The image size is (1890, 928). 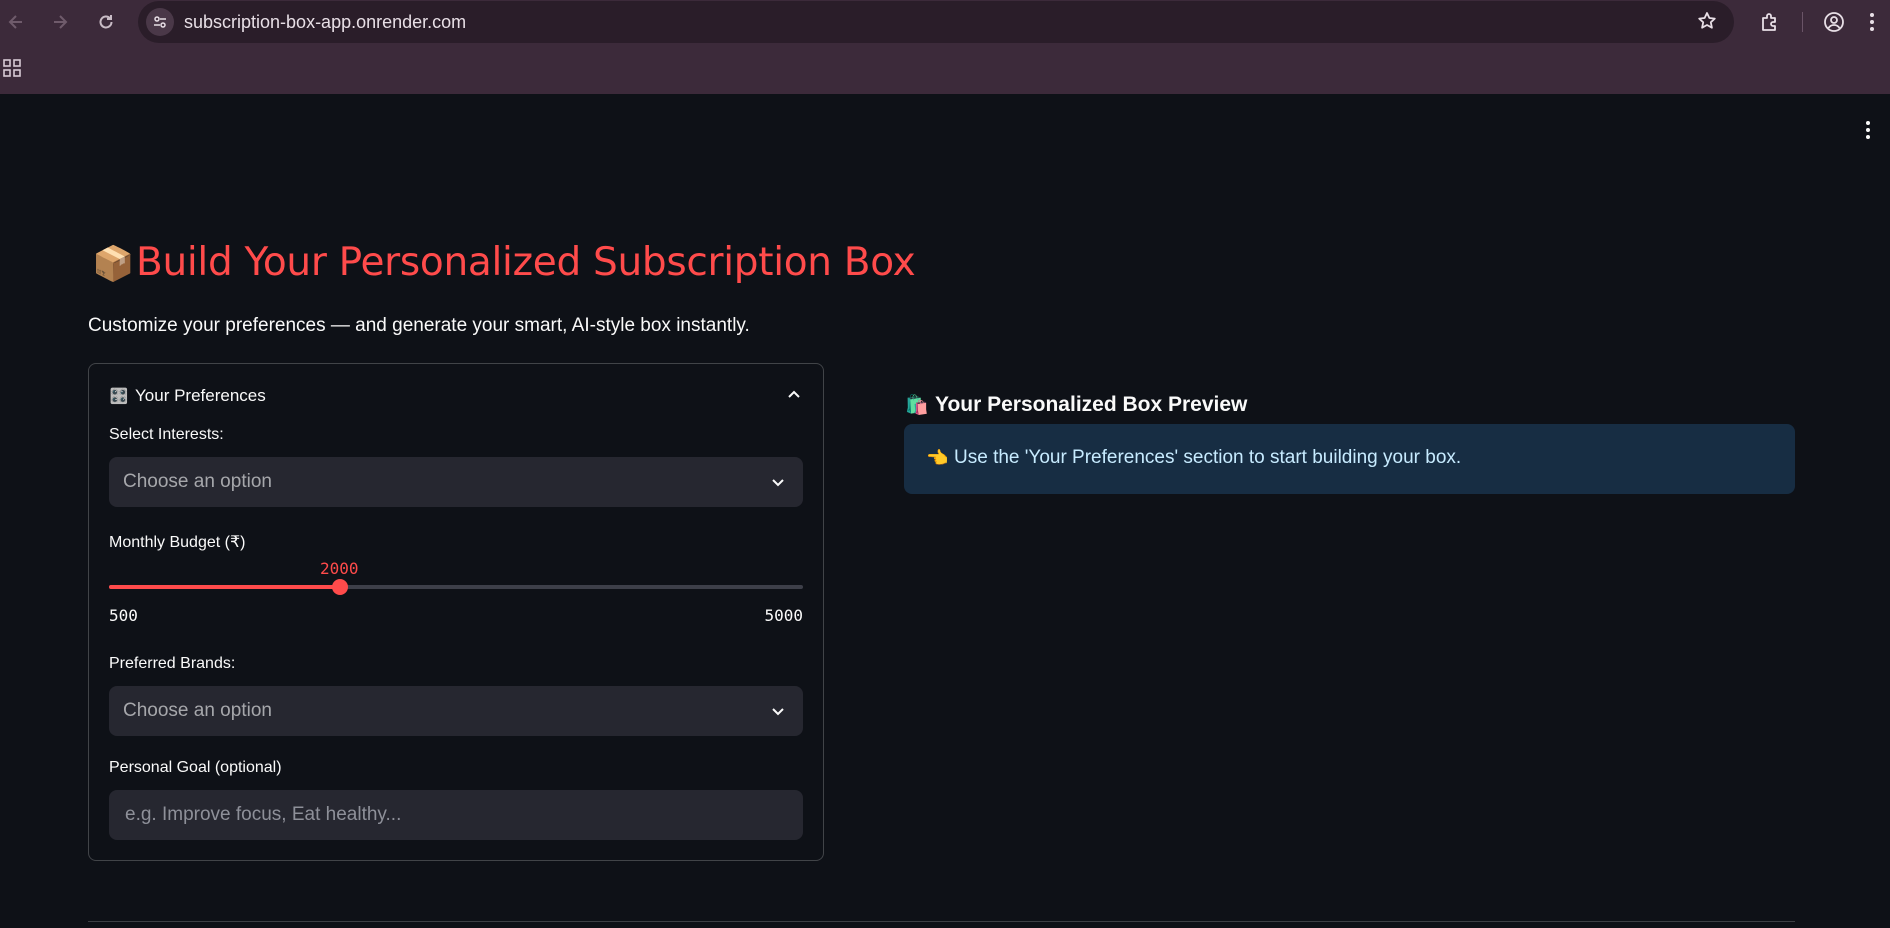 What do you see at coordinates (172, 663) in the screenshot?
I see `brands-label: Preferred Brands:` at bounding box center [172, 663].